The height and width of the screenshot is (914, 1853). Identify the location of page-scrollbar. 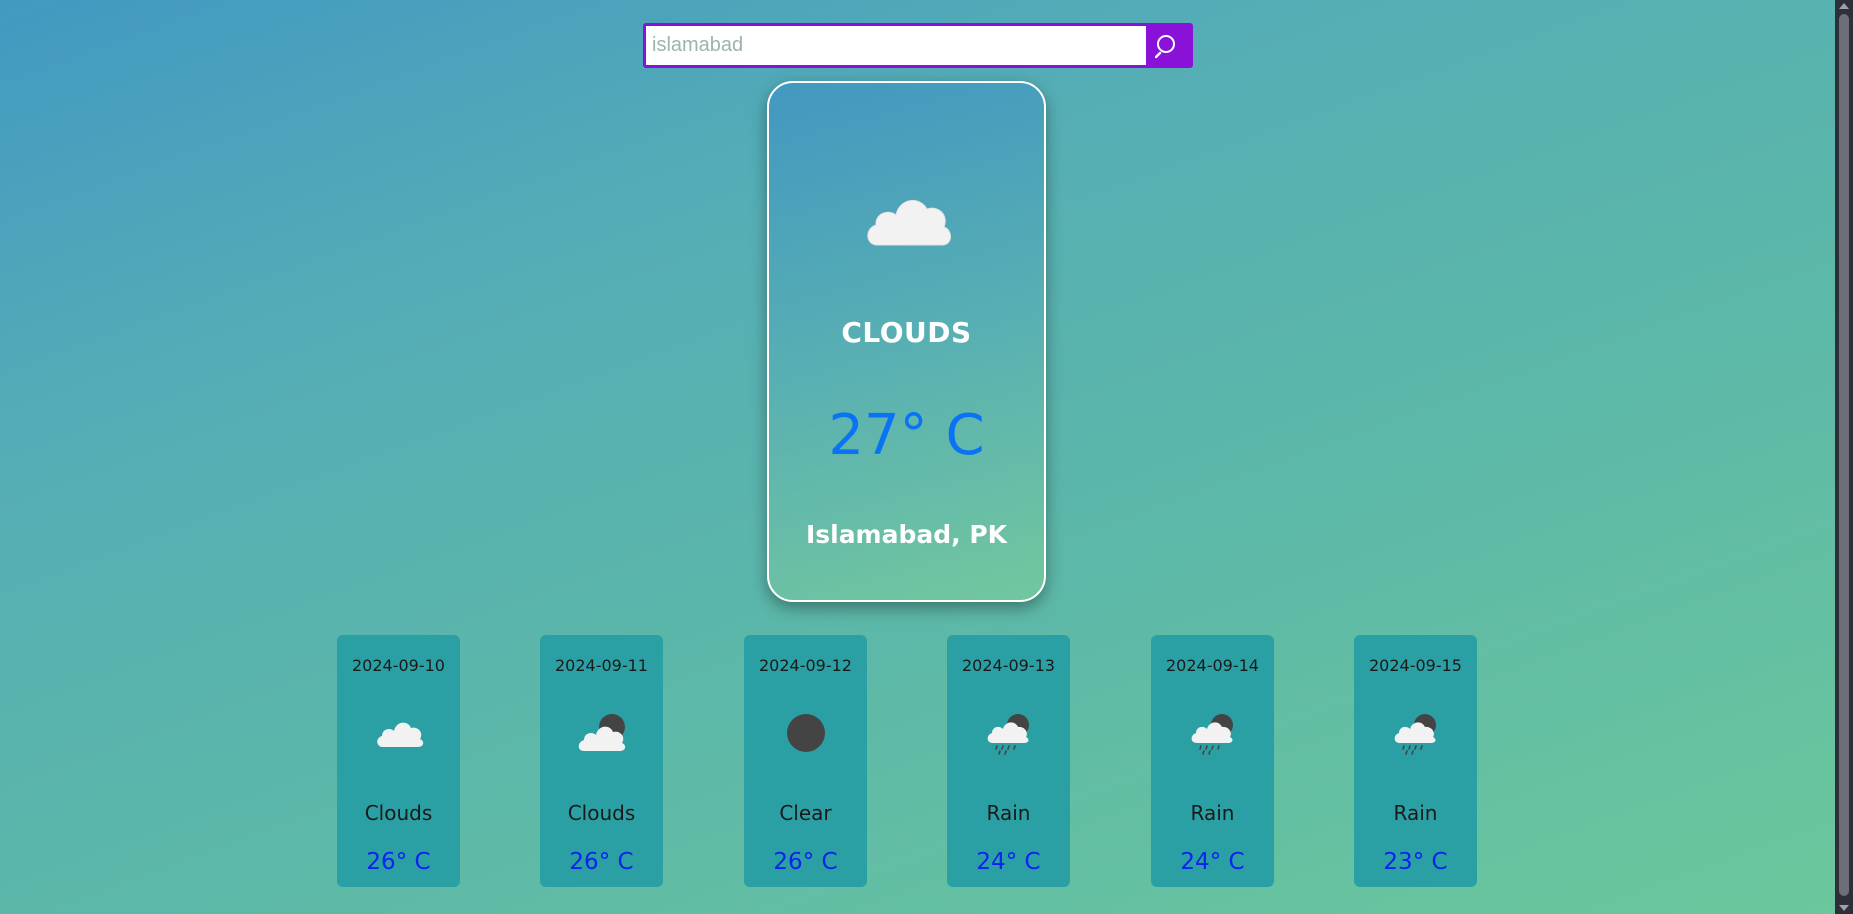
(1844, 457).